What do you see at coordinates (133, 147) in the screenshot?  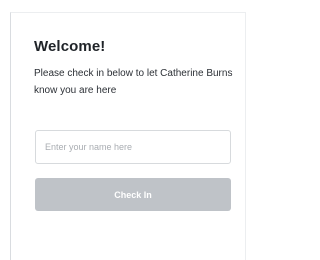 I see `name-input` at bounding box center [133, 147].